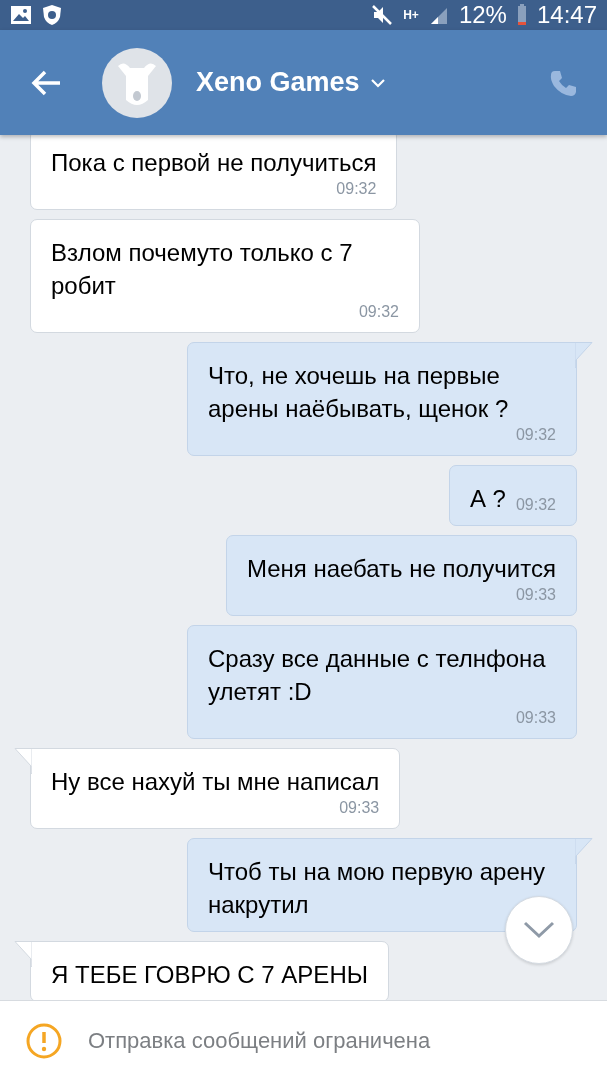 Image resolution: width=607 pixels, height=1080 pixels. I want to click on shield-icon, so click(52, 15).